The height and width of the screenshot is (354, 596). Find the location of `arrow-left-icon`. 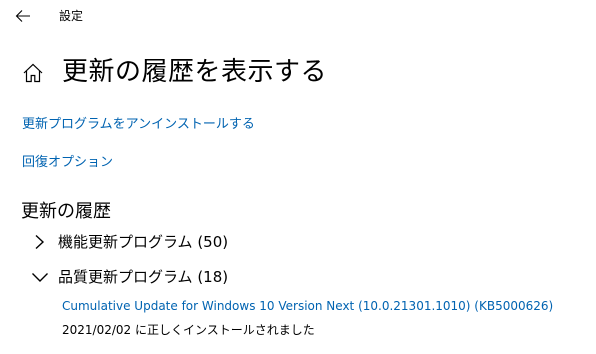

arrow-left-icon is located at coordinates (22, 16).